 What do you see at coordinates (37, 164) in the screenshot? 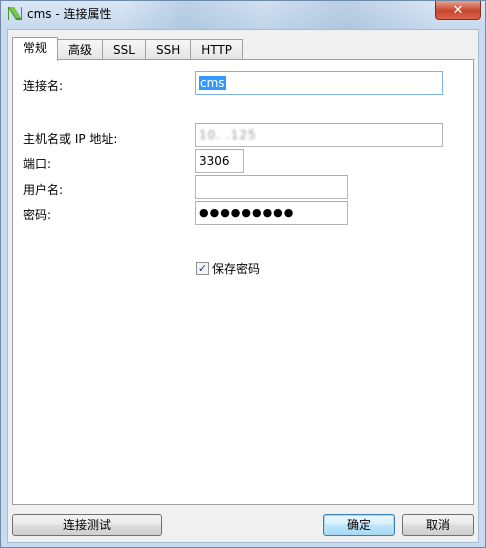
I see `port-label: 端口:` at bounding box center [37, 164].